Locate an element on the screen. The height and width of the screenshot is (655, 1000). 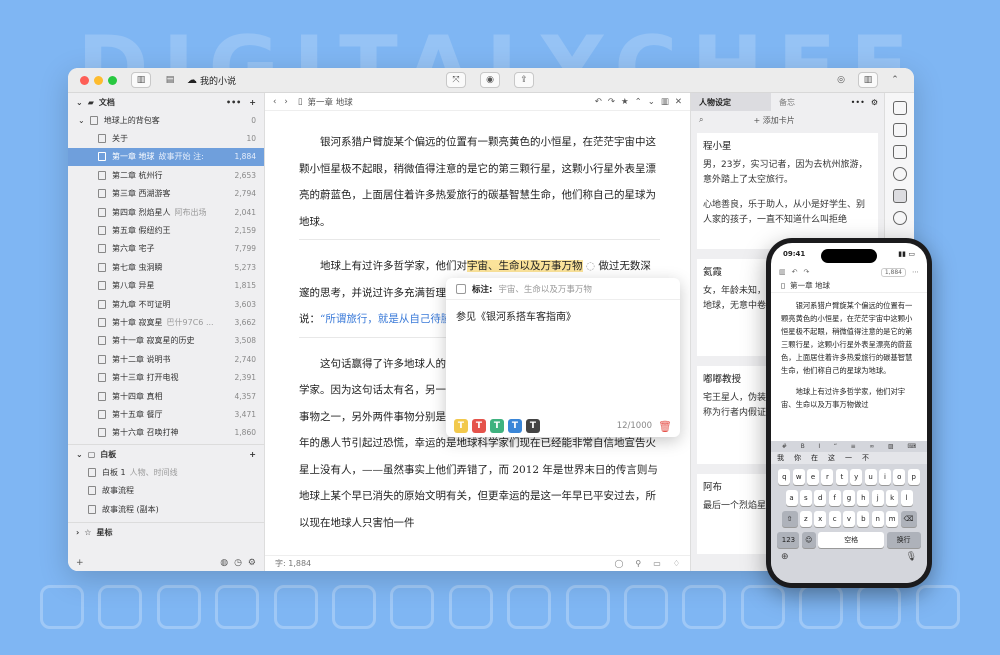
sidebar-item-chapter: 第三章 西湖游客 2,794 is located at coordinates (166, 194).